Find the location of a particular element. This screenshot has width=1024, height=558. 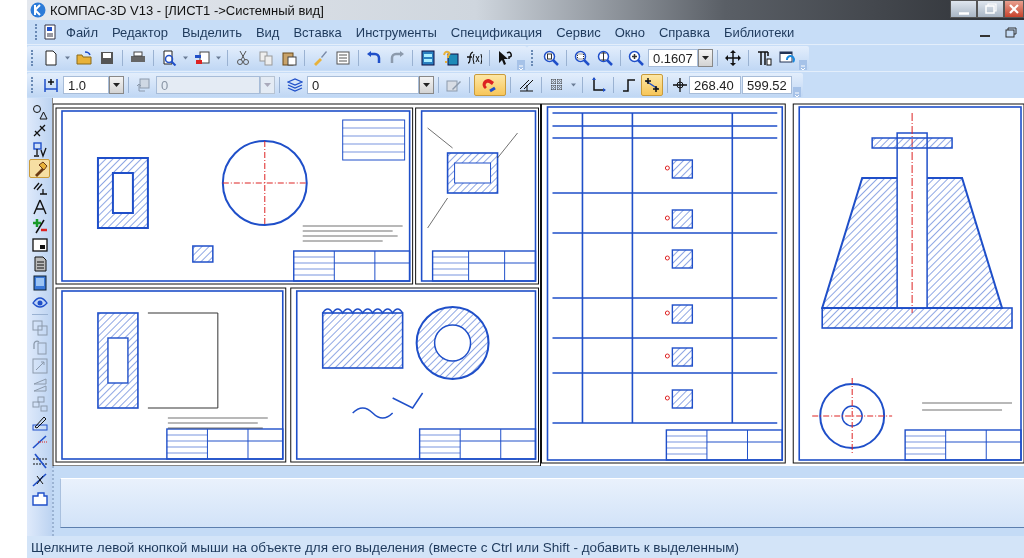

restore-icon is located at coordinates (990, 9).